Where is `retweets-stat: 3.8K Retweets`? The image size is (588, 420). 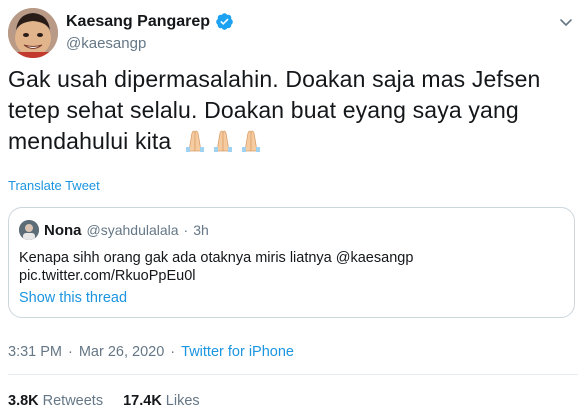 retweets-stat: 3.8K Retweets is located at coordinates (55, 401).